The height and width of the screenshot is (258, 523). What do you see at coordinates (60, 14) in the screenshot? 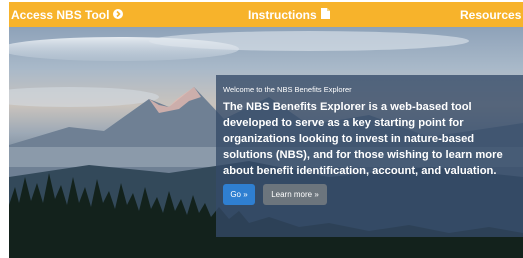
I see `nav-access-label: Access NBS Tool` at bounding box center [60, 14].